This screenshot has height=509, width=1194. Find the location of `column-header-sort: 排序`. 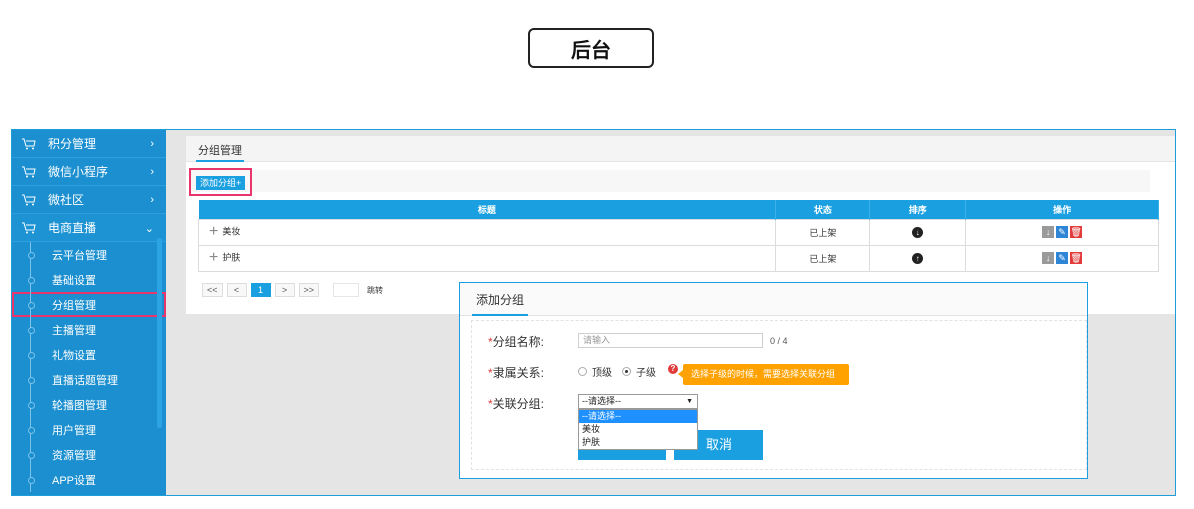

column-header-sort: 排序 is located at coordinates (918, 209).